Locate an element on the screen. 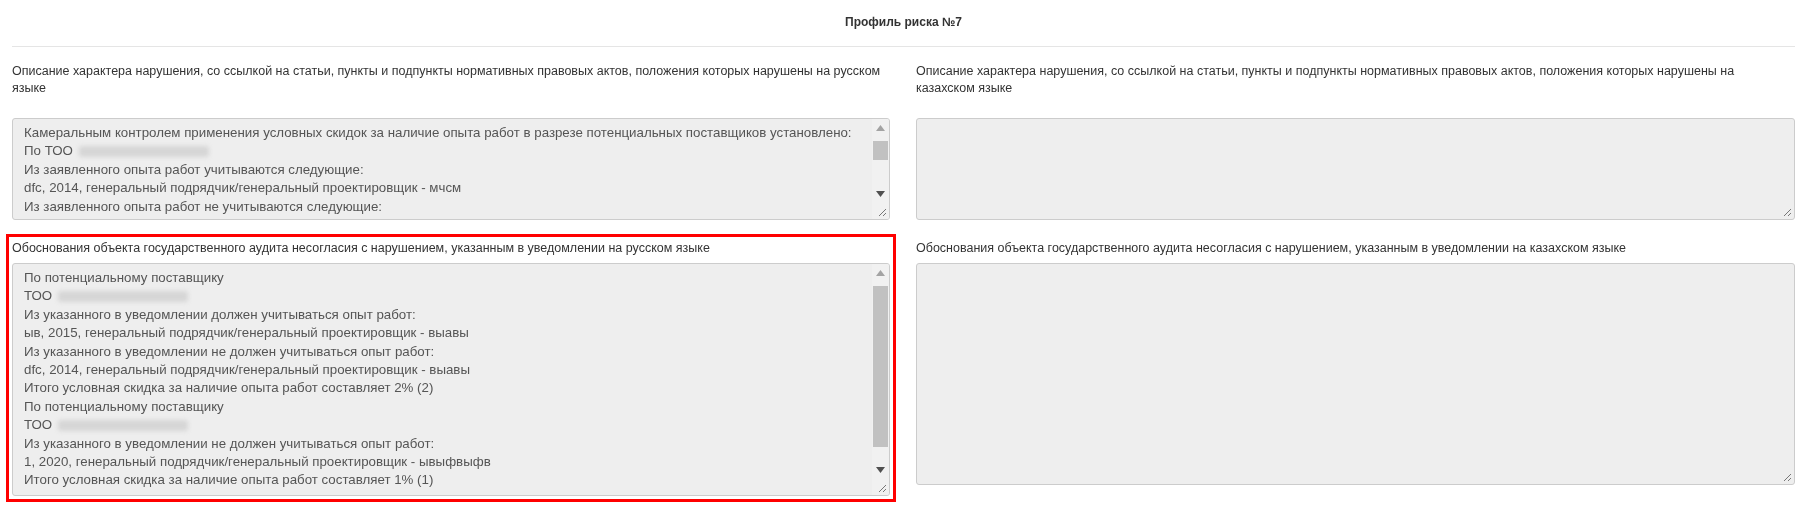 The height and width of the screenshot is (518, 1807). text-line: Из заявленного опыта работ учитываются следующие: is located at coordinates (194, 169).